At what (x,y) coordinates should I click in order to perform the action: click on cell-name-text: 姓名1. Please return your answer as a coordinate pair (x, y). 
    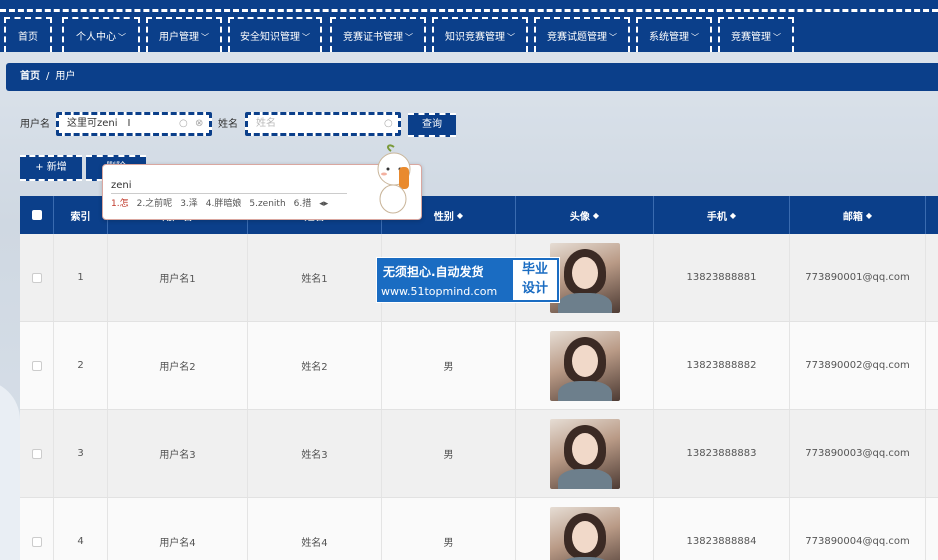
    Looking at the image, I should click on (314, 279).